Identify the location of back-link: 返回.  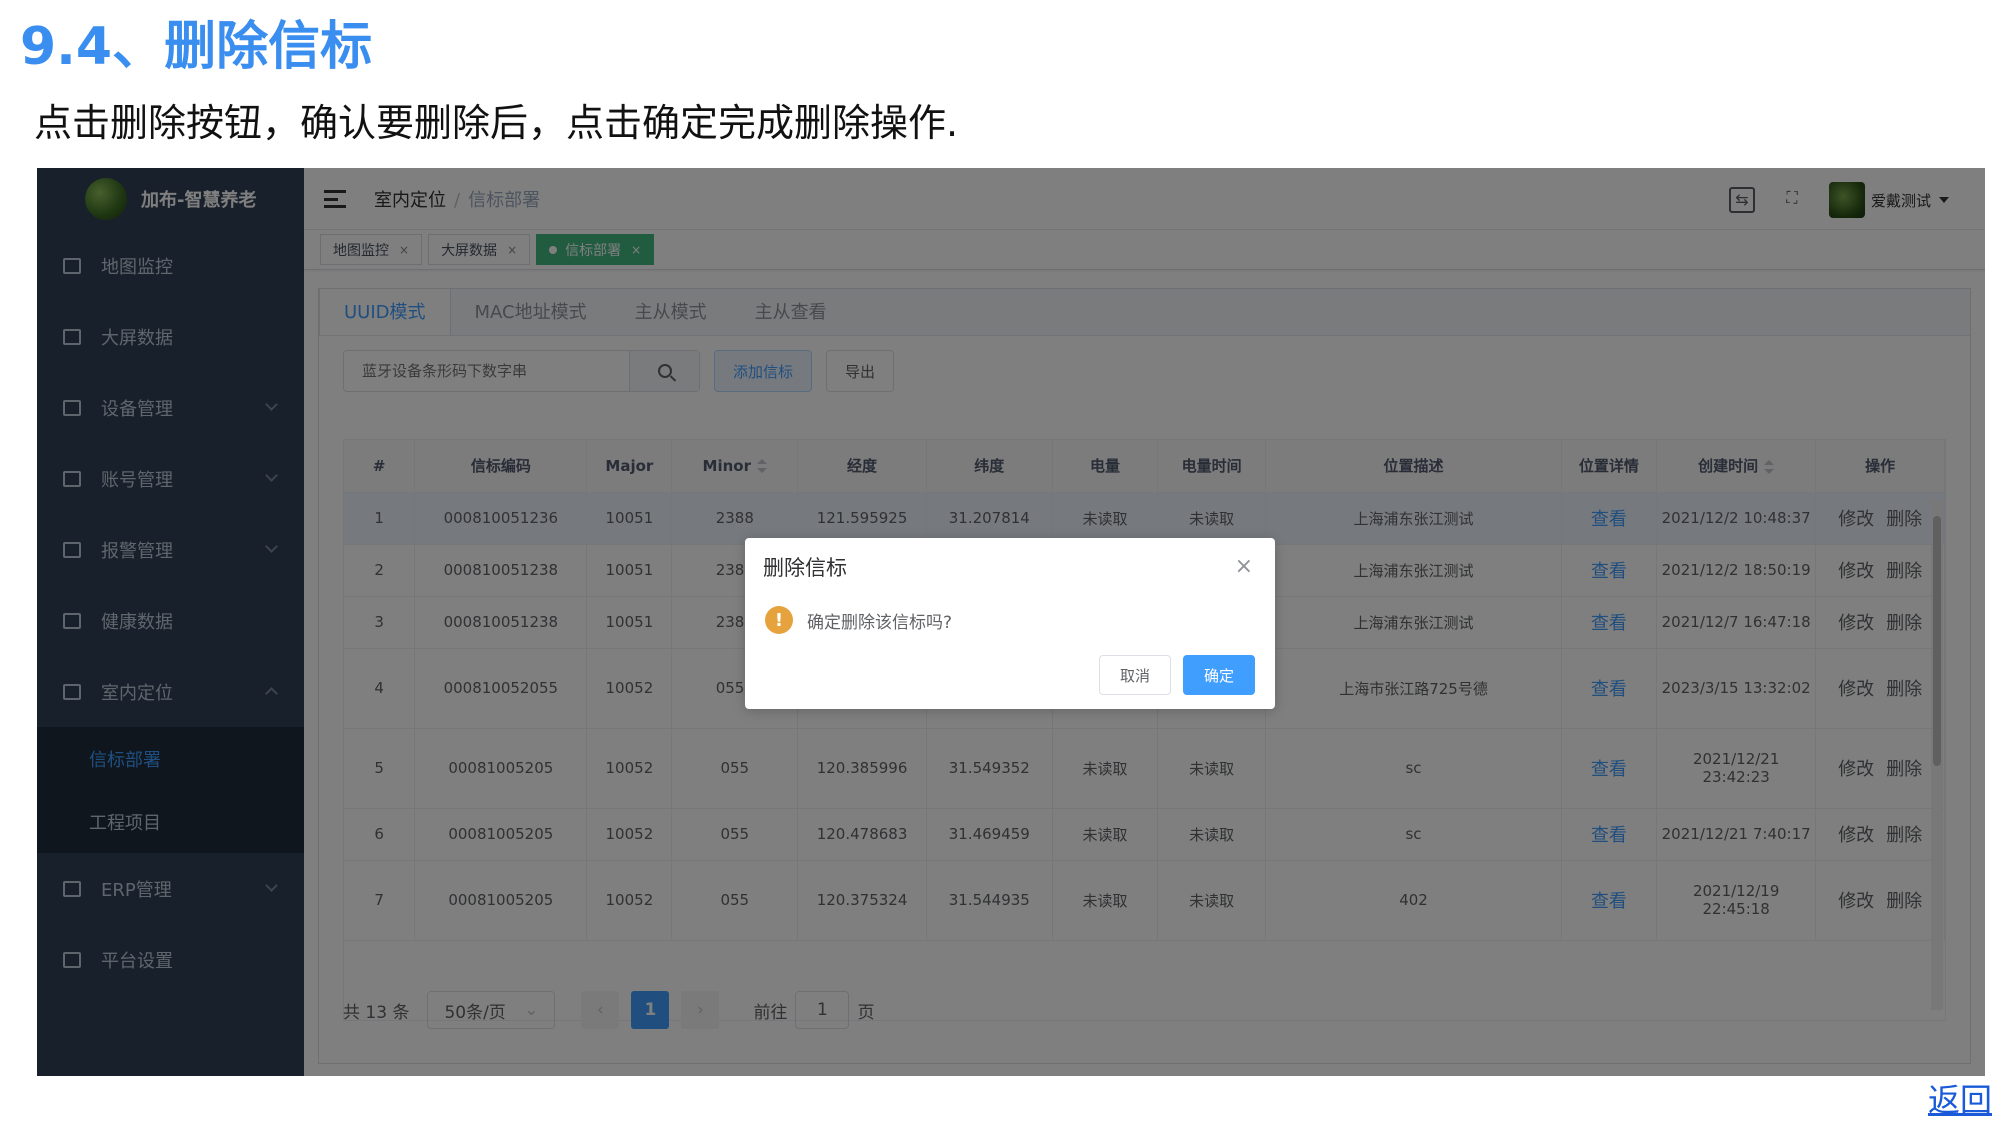
(1960, 1098).